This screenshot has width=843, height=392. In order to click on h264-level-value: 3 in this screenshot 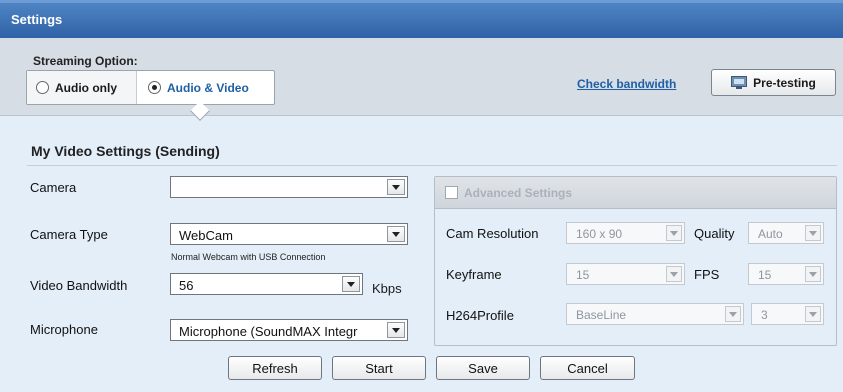, I will do `click(764, 315)`.